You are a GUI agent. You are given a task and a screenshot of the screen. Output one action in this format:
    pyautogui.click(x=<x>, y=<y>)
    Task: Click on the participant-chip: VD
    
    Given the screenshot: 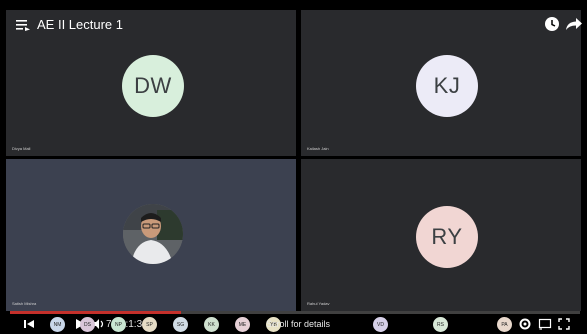 What is the action you would take?
    pyautogui.click(x=380, y=324)
    